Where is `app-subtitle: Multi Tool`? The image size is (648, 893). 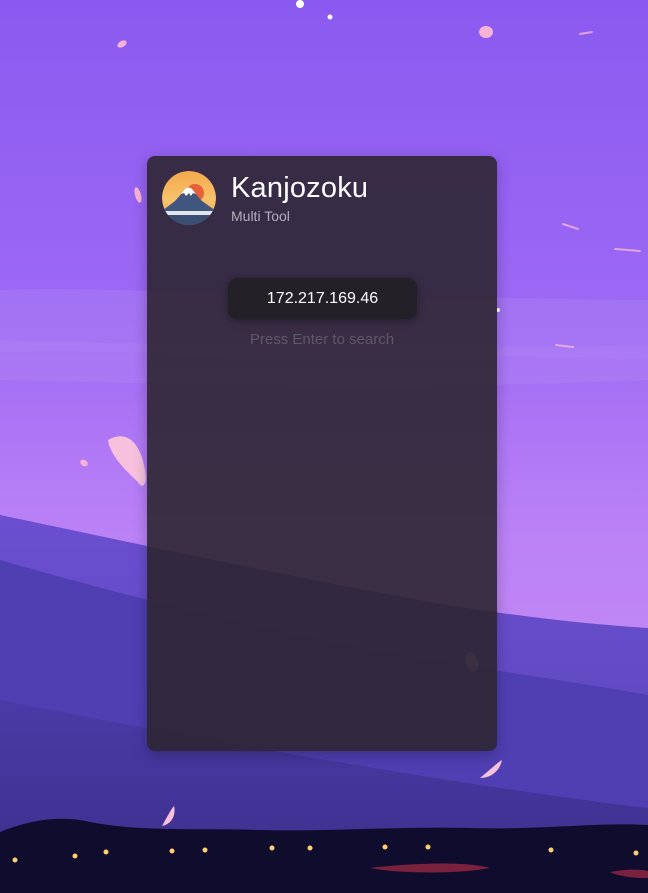
app-subtitle: Multi Tool is located at coordinates (260, 216).